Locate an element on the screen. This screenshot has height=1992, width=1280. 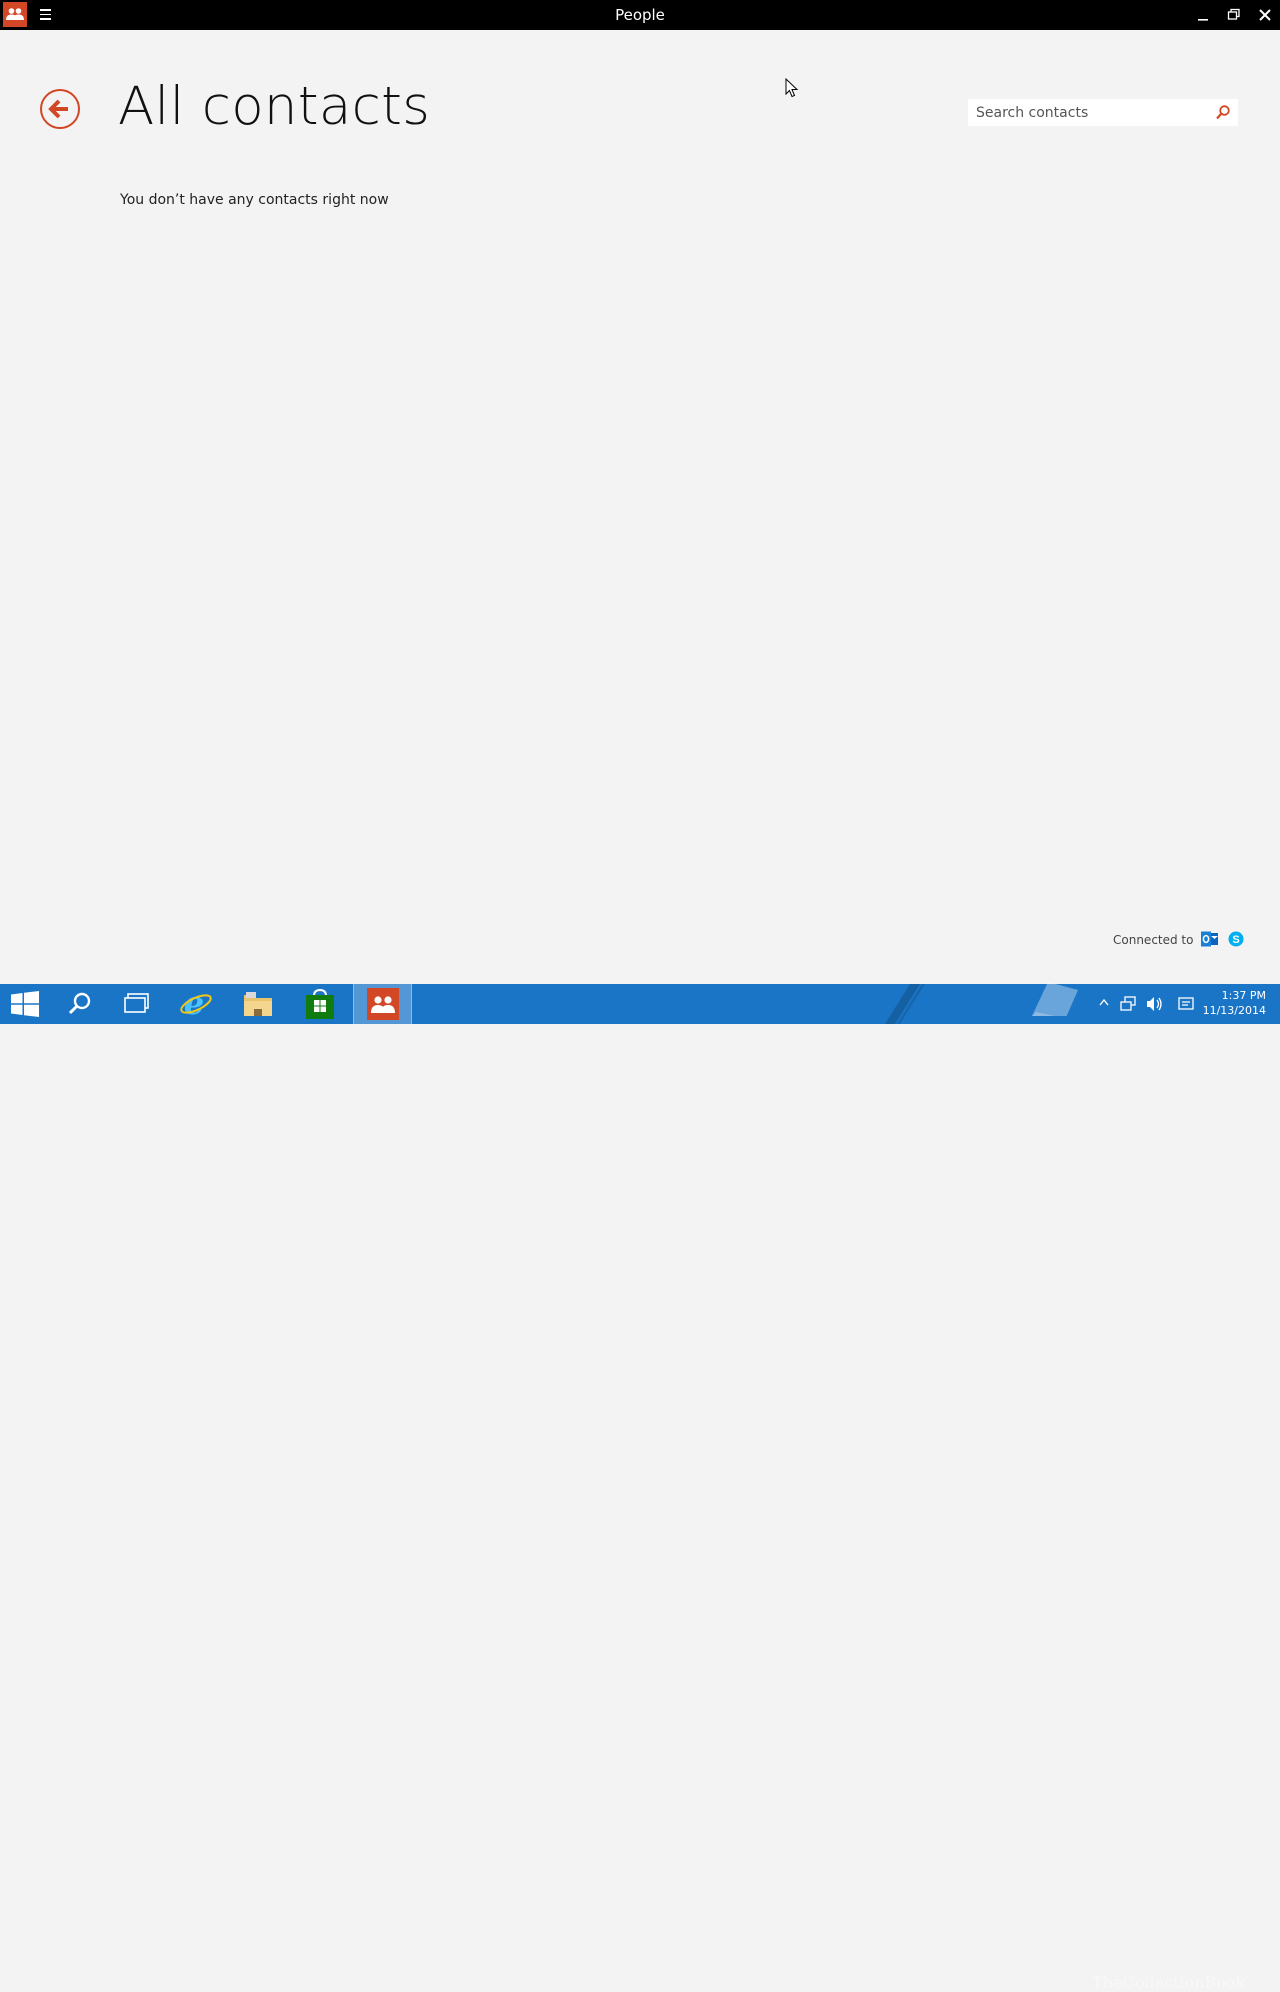
restore-icon is located at coordinates (1233, 14).